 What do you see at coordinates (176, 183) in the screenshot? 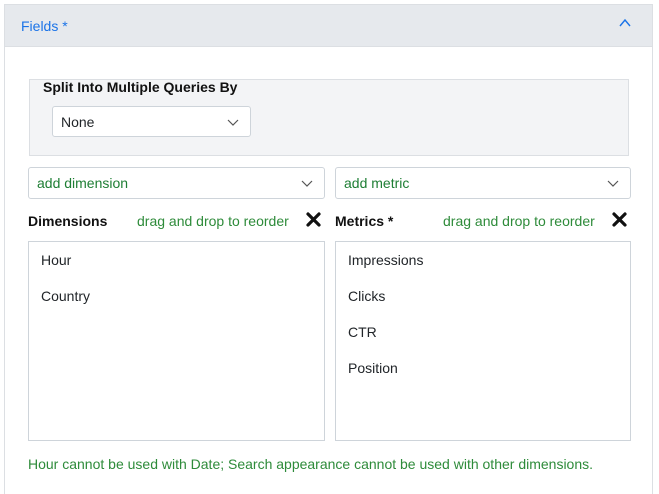
I see `add-dimension-select: add dimension` at bounding box center [176, 183].